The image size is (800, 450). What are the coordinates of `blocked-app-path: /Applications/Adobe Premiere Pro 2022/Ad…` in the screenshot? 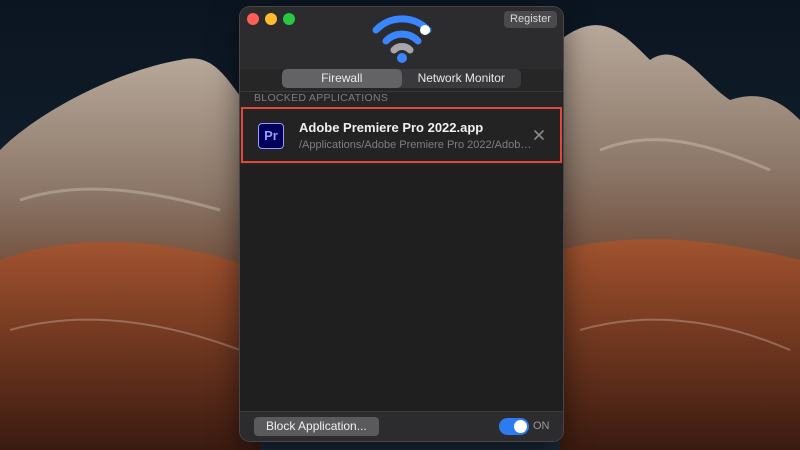 It's located at (416, 145).